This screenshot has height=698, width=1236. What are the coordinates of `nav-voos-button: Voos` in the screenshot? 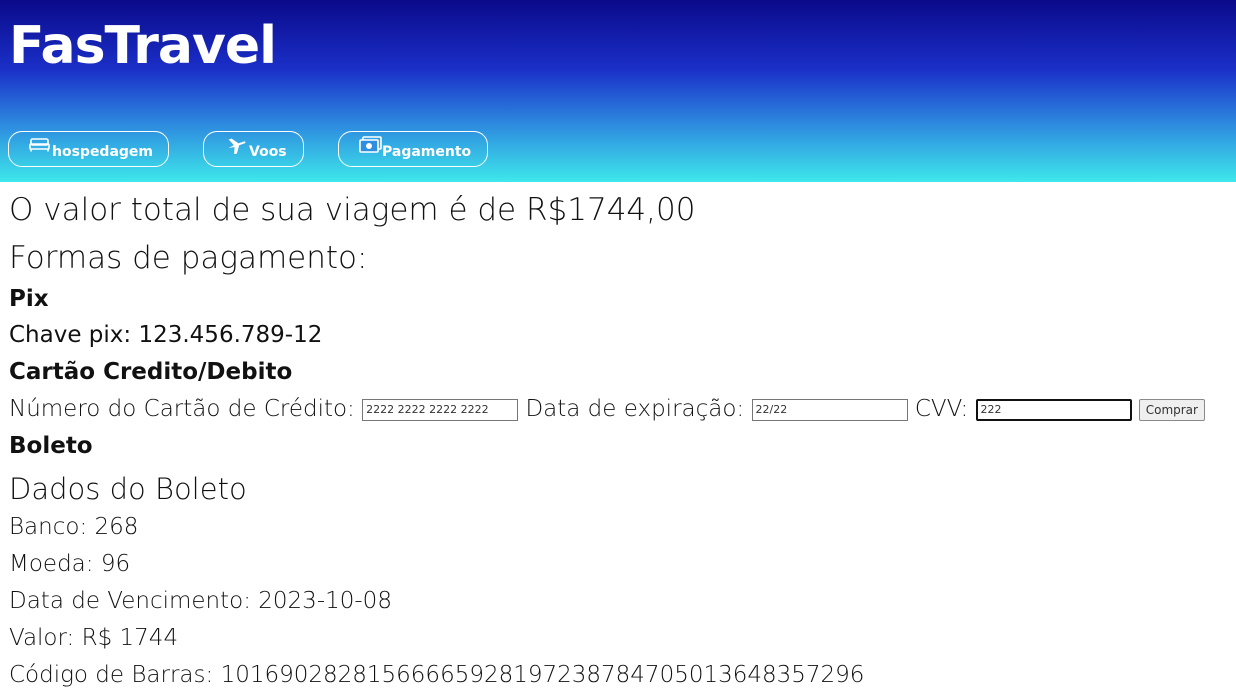 It's located at (253, 149).